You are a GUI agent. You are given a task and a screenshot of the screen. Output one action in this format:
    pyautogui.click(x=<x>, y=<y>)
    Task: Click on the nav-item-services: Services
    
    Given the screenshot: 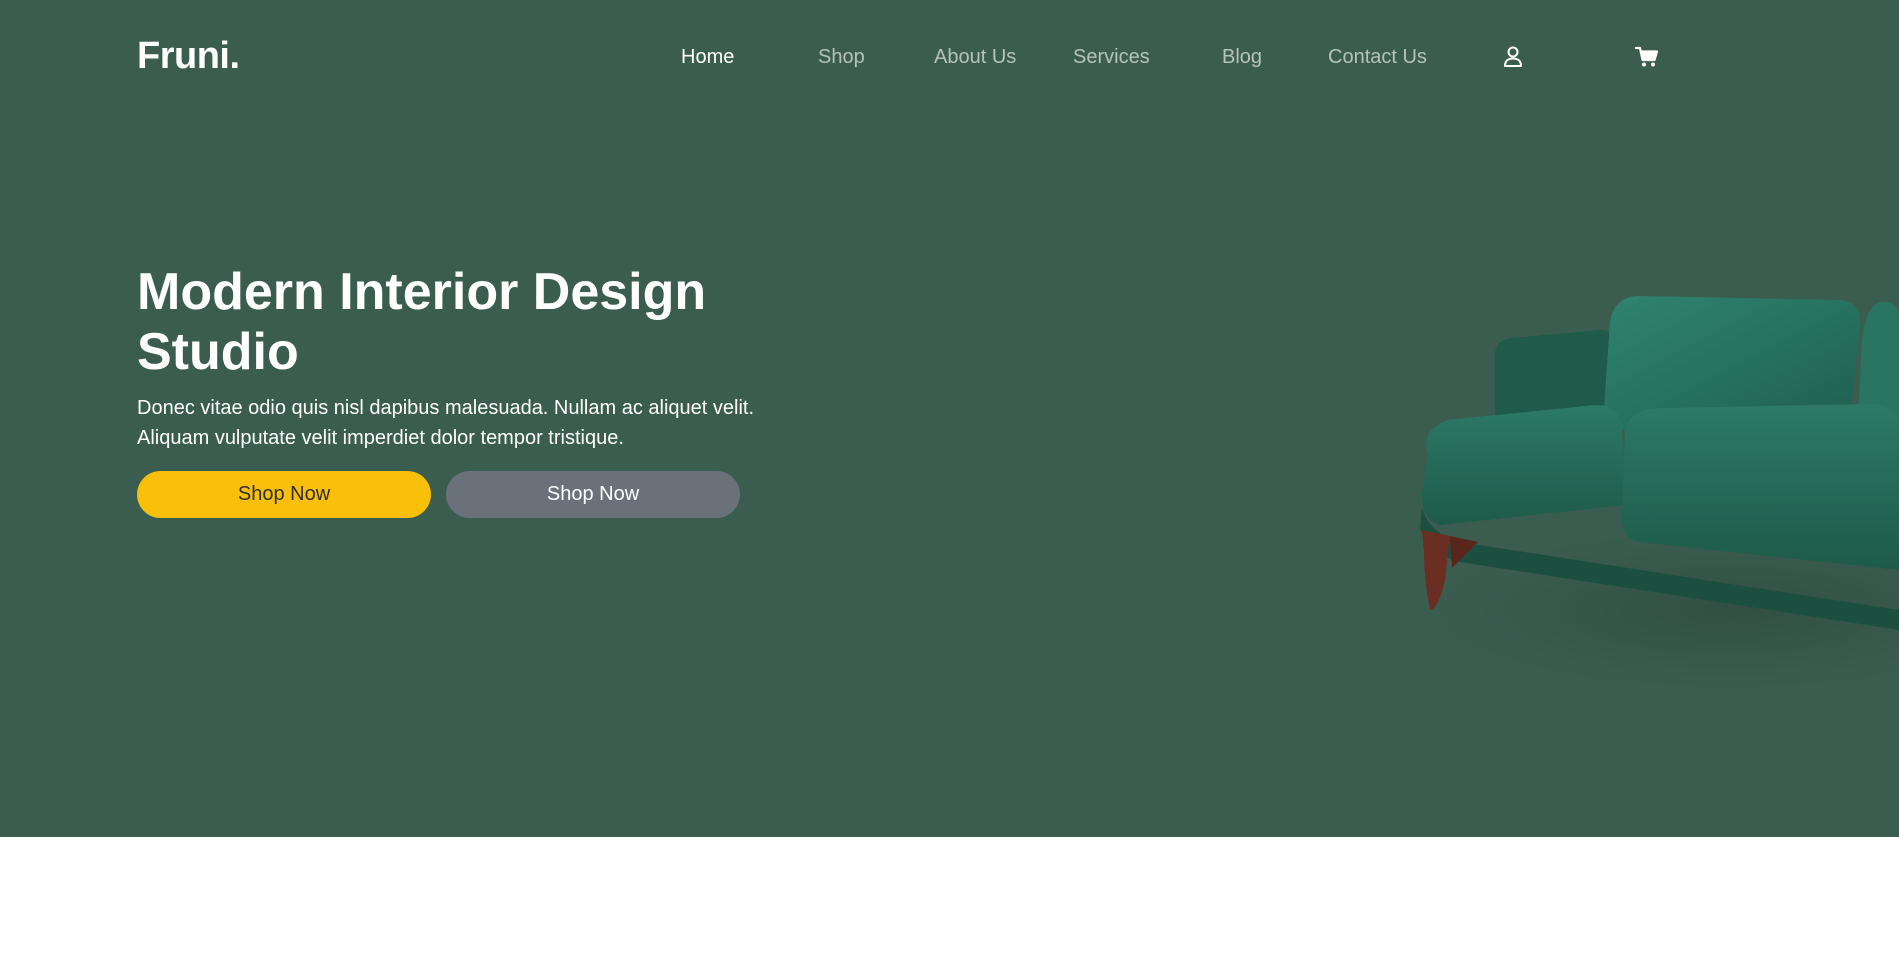 What is the action you would take?
    pyautogui.click(x=1111, y=57)
    